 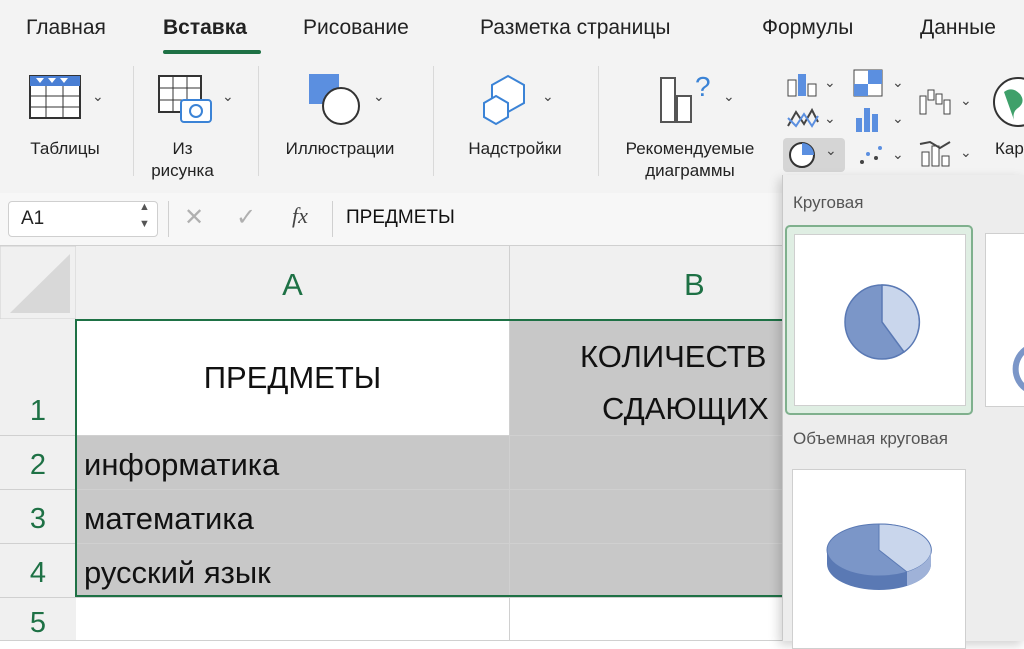 I want to click on column-header-b: B, so click(x=650, y=282).